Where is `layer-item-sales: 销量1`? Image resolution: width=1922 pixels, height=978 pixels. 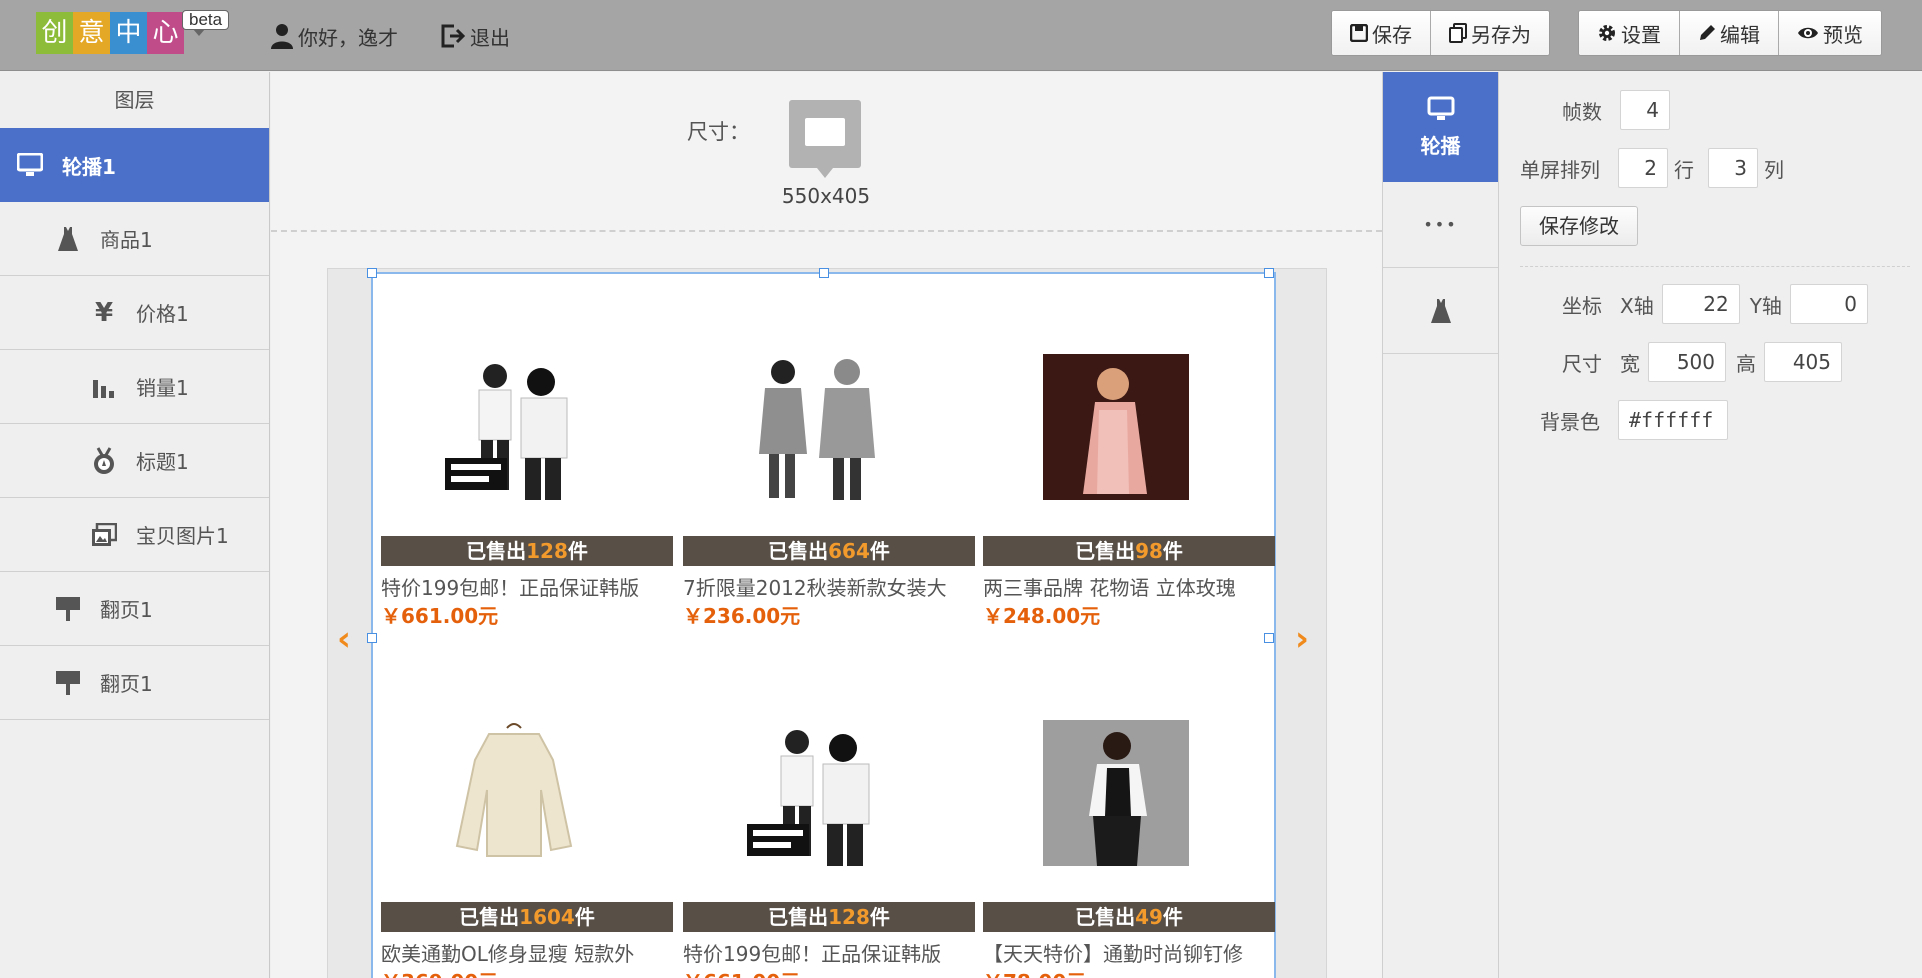
layer-item-sales: 销量1 is located at coordinates (134, 387).